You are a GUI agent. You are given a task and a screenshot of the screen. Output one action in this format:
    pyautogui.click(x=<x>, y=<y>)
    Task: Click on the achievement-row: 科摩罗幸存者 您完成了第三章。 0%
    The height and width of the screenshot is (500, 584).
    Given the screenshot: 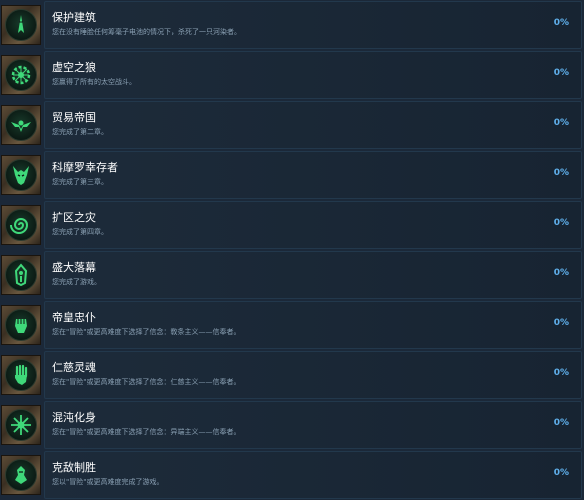 What is the action you would take?
    pyautogui.click(x=292, y=175)
    